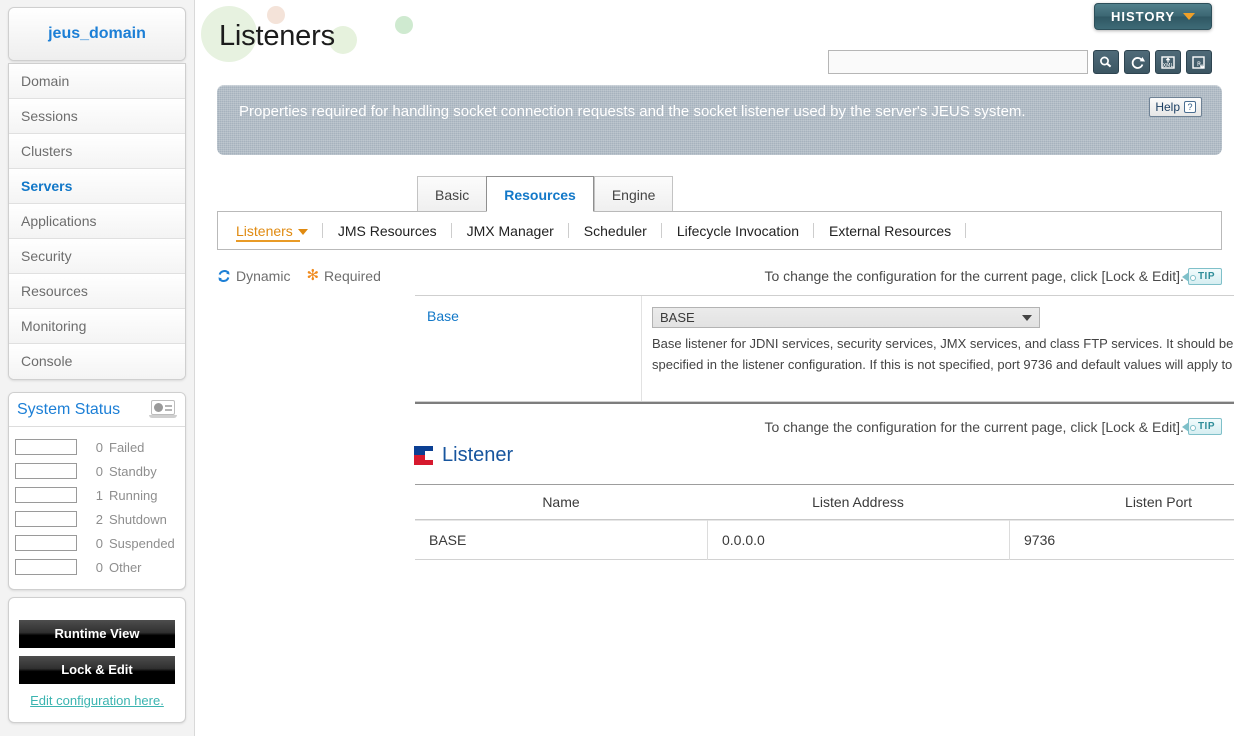 The height and width of the screenshot is (736, 1234). Describe the element at coordinates (1190, 107) in the screenshot. I see `question-mark-icon: ?` at that location.